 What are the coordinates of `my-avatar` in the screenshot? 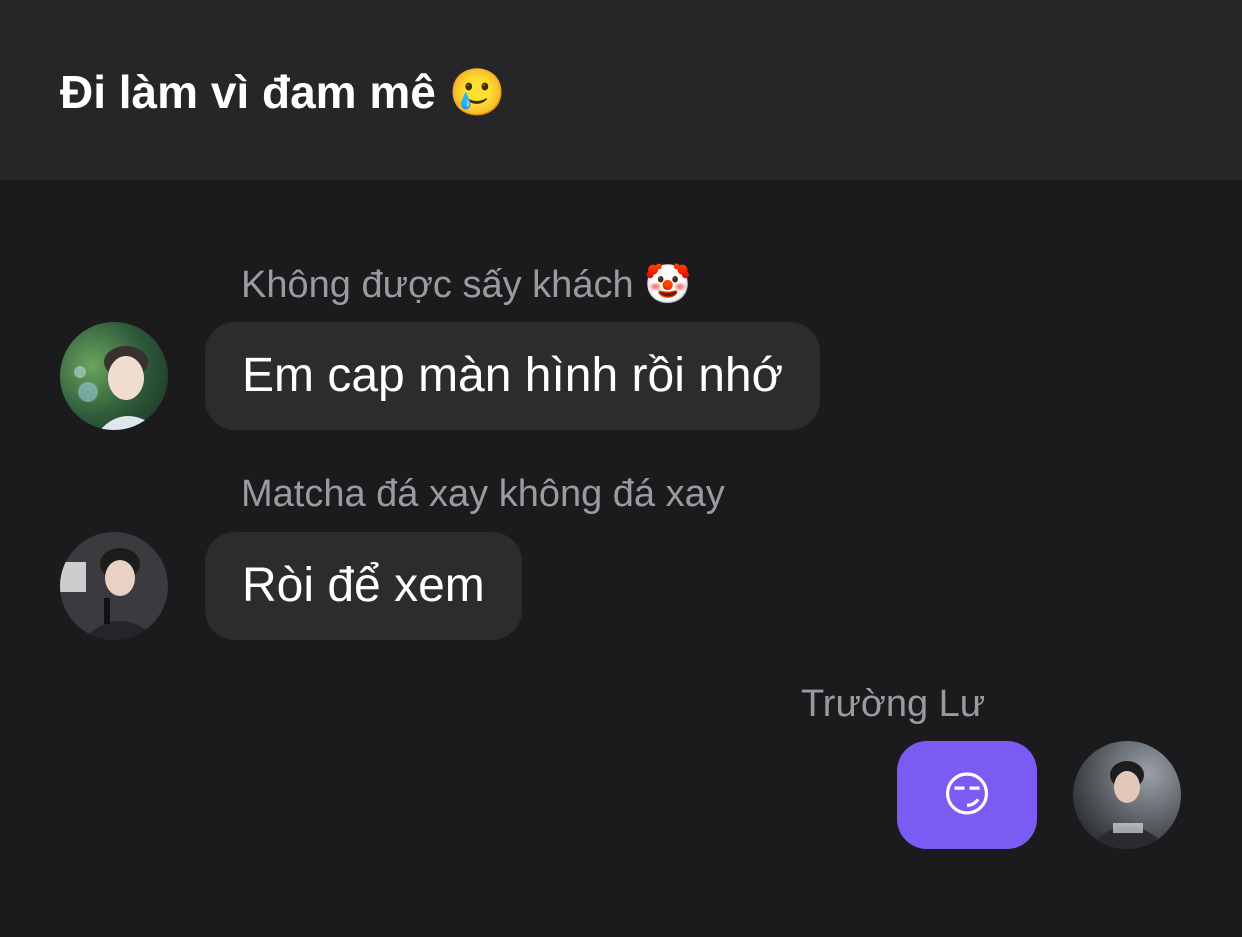 It's located at (1127, 795).